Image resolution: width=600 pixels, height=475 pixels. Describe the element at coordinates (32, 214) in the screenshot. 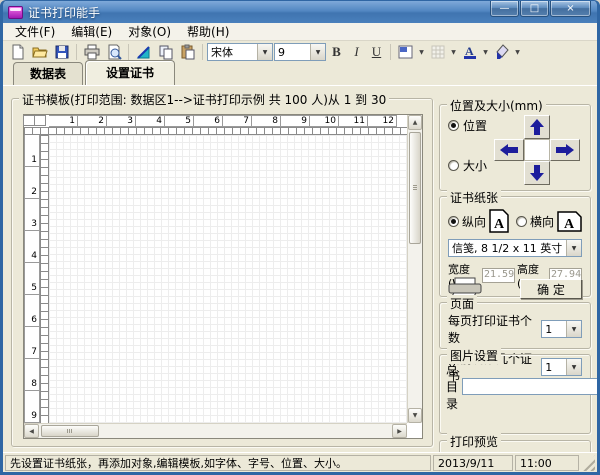

I see `vr-num-cell: 3` at that location.